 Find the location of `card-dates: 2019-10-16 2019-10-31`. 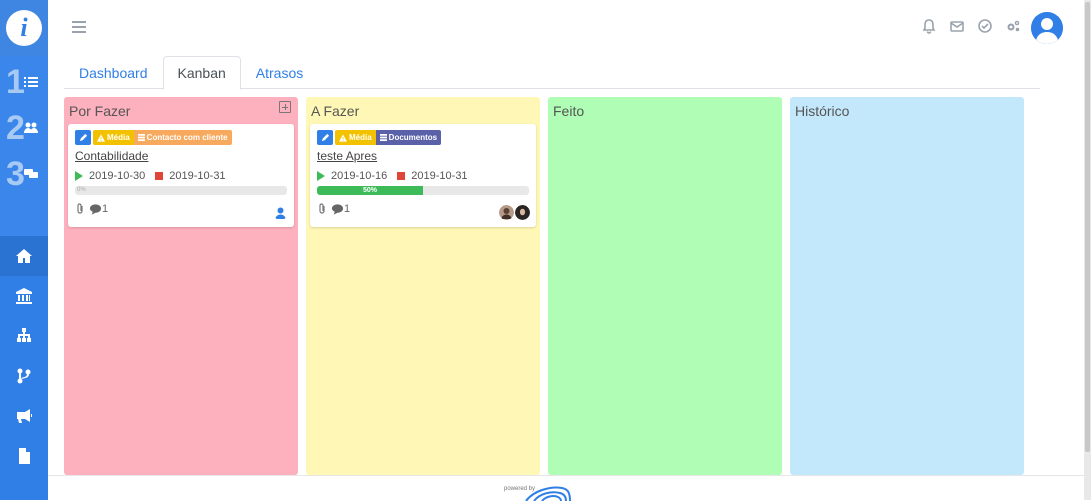

card-dates: 2019-10-16 2019-10-31 is located at coordinates (423, 176).